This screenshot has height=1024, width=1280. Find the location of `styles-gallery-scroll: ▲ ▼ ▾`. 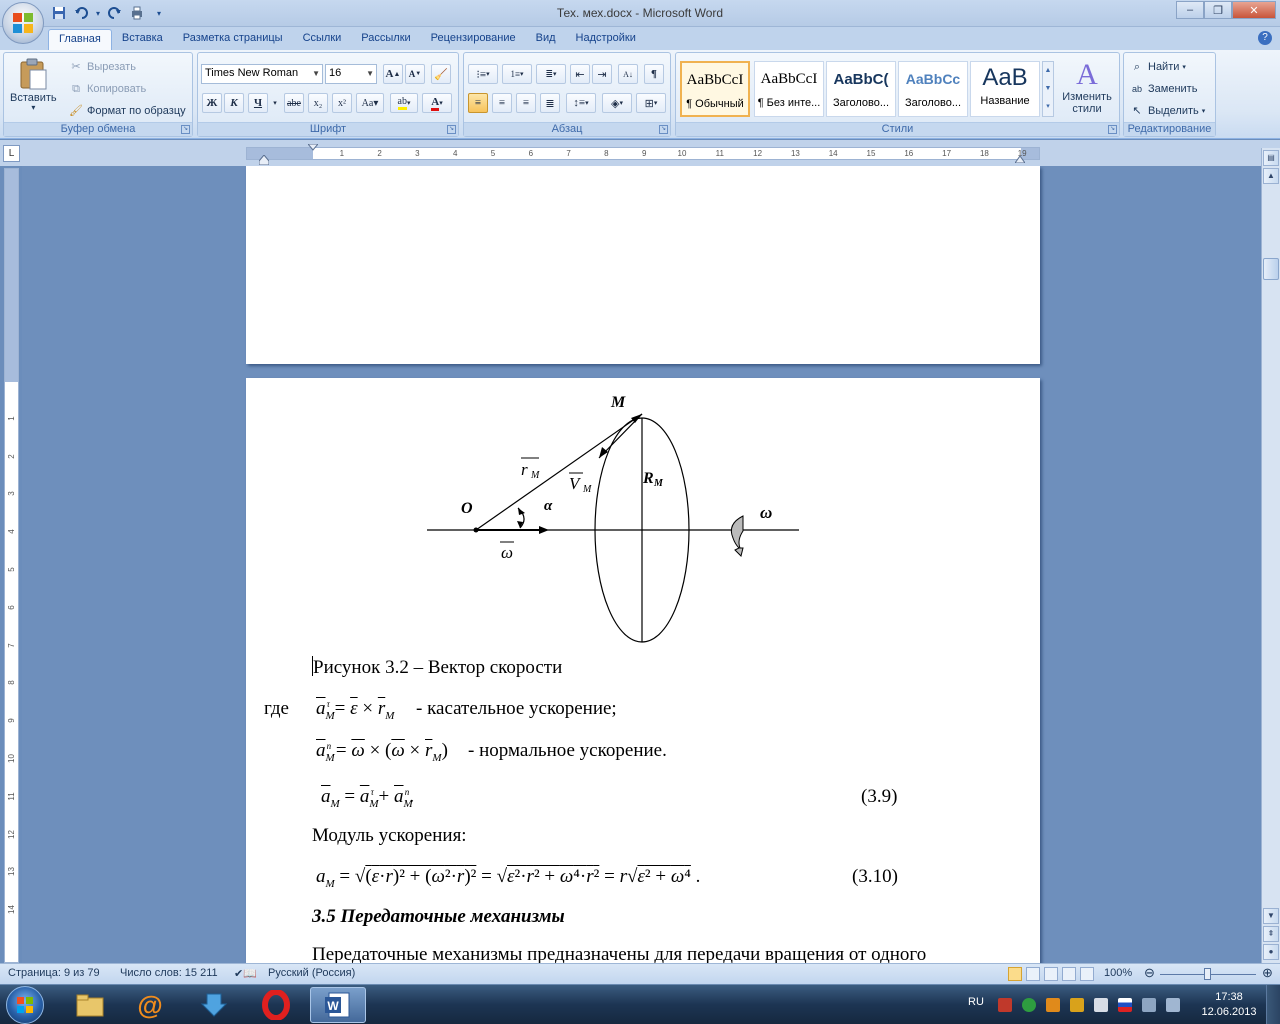

styles-gallery-scroll: ▲ ▼ ▾ is located at coordinates (1048, 89).